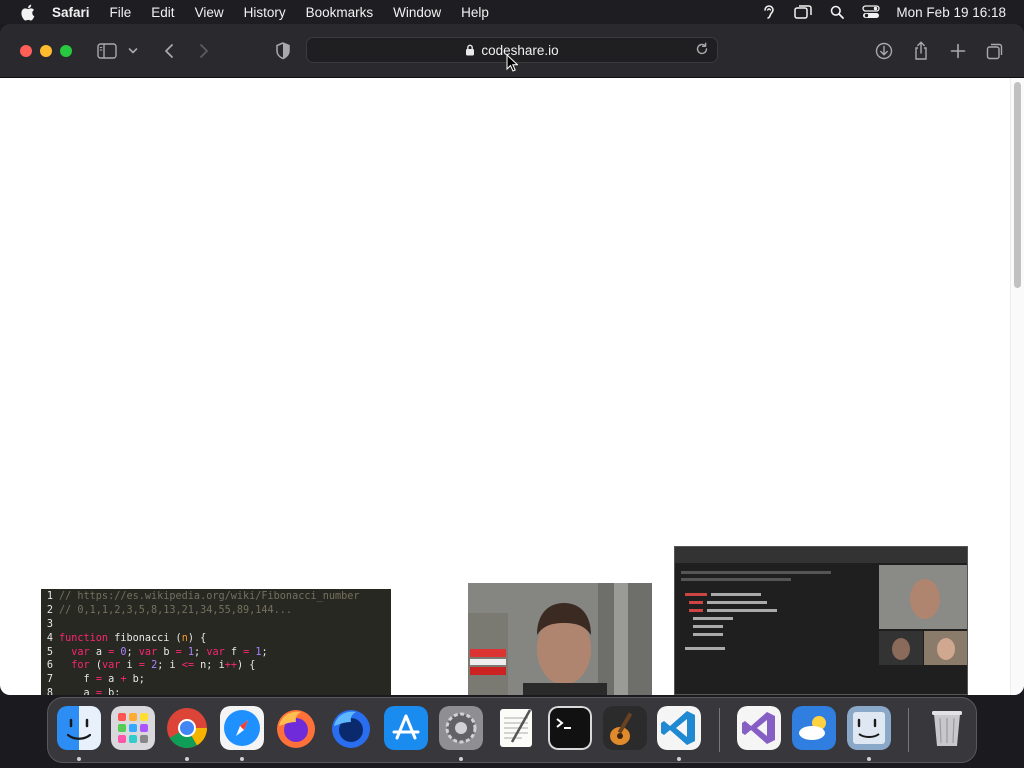 This screenshot has height=768, width=1024. What do you see at coordinates (821, 620) in the screenshot?
I see `screenshare-preview` at bounding box center [821, 620].